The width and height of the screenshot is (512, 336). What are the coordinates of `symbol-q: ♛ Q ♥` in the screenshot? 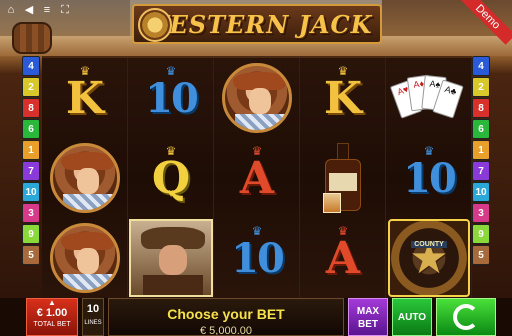 It's located at (171, 174).